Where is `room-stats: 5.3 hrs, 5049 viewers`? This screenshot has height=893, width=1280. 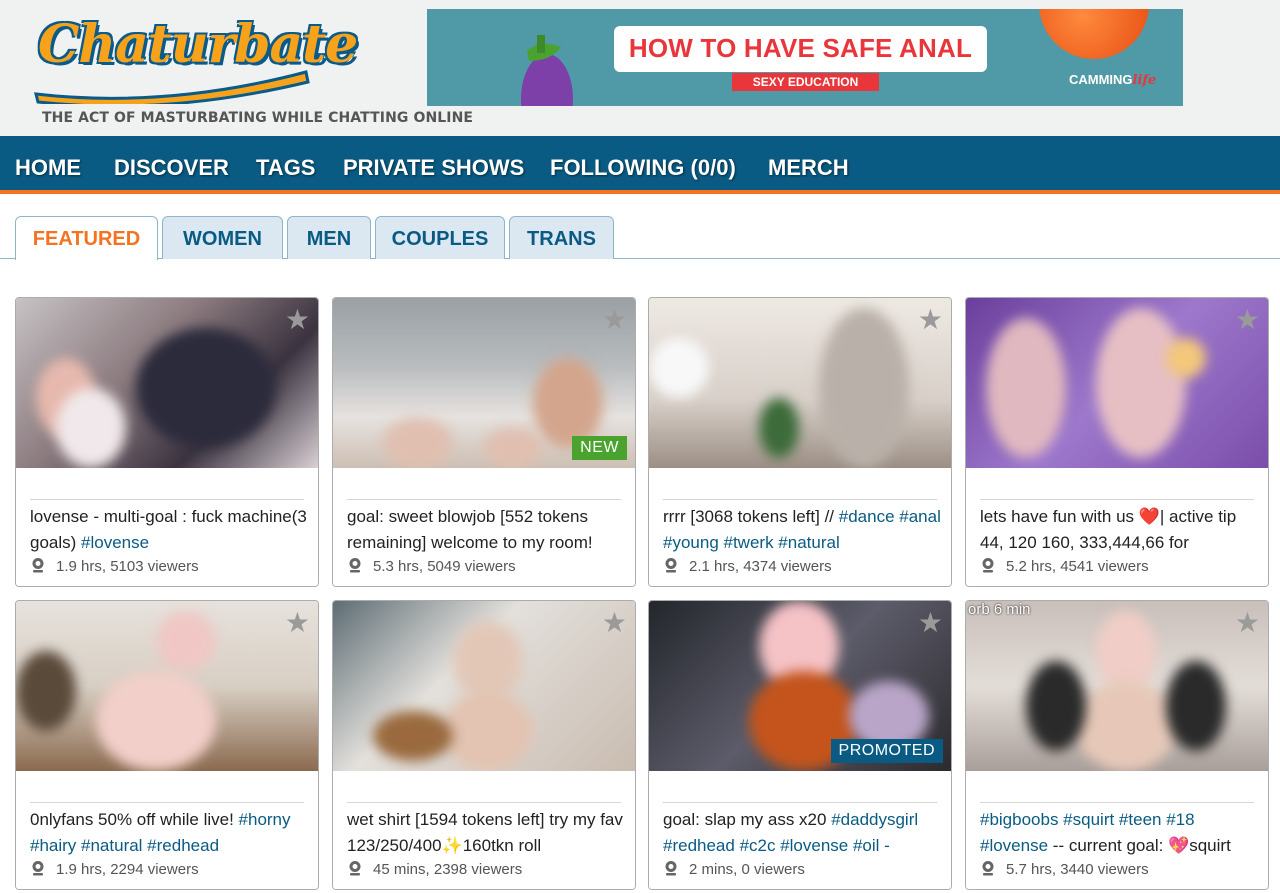
room-stats: 5.3 hrs, 5049 viewers is located at coordinates (431, 566).